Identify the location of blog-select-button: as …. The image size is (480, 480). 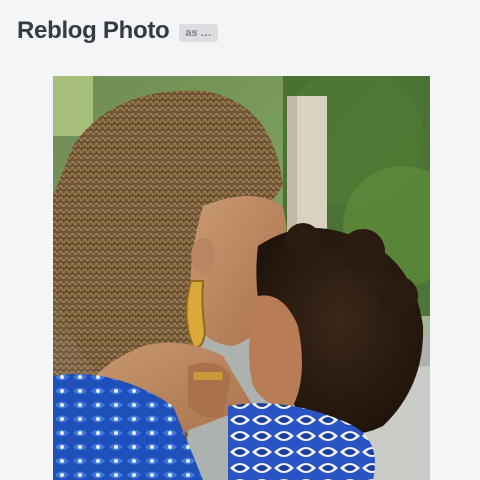
(198, 32).